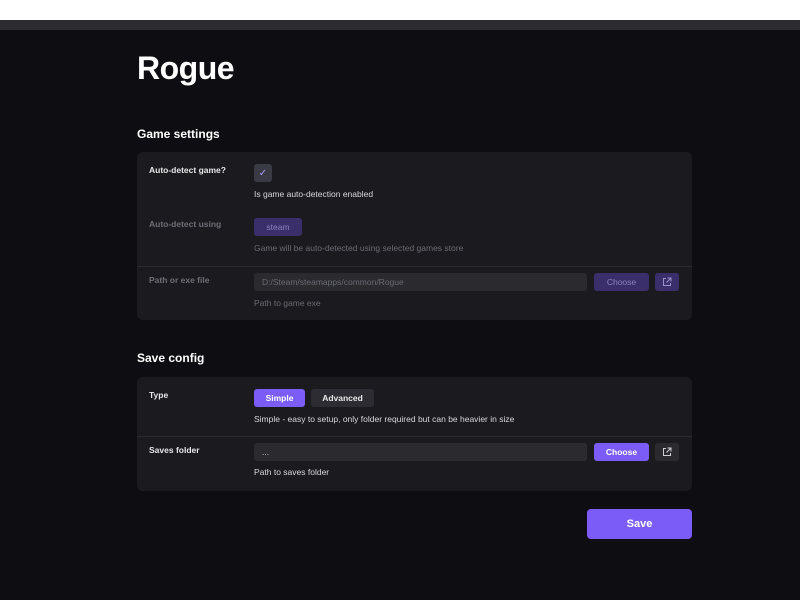 The height and width of the screenshot is (600, 800). What do you see at coordinates (420, 282) in the screenshot?
I see `path-input: D:/Steam/steamapps/common/Rogue` at bounding box center [420, 282].